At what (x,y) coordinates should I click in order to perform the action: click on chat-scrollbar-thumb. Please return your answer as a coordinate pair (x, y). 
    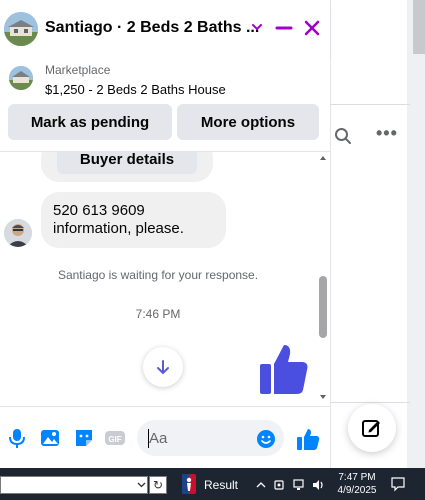
    Looking at the image, I should click on (323, 307).